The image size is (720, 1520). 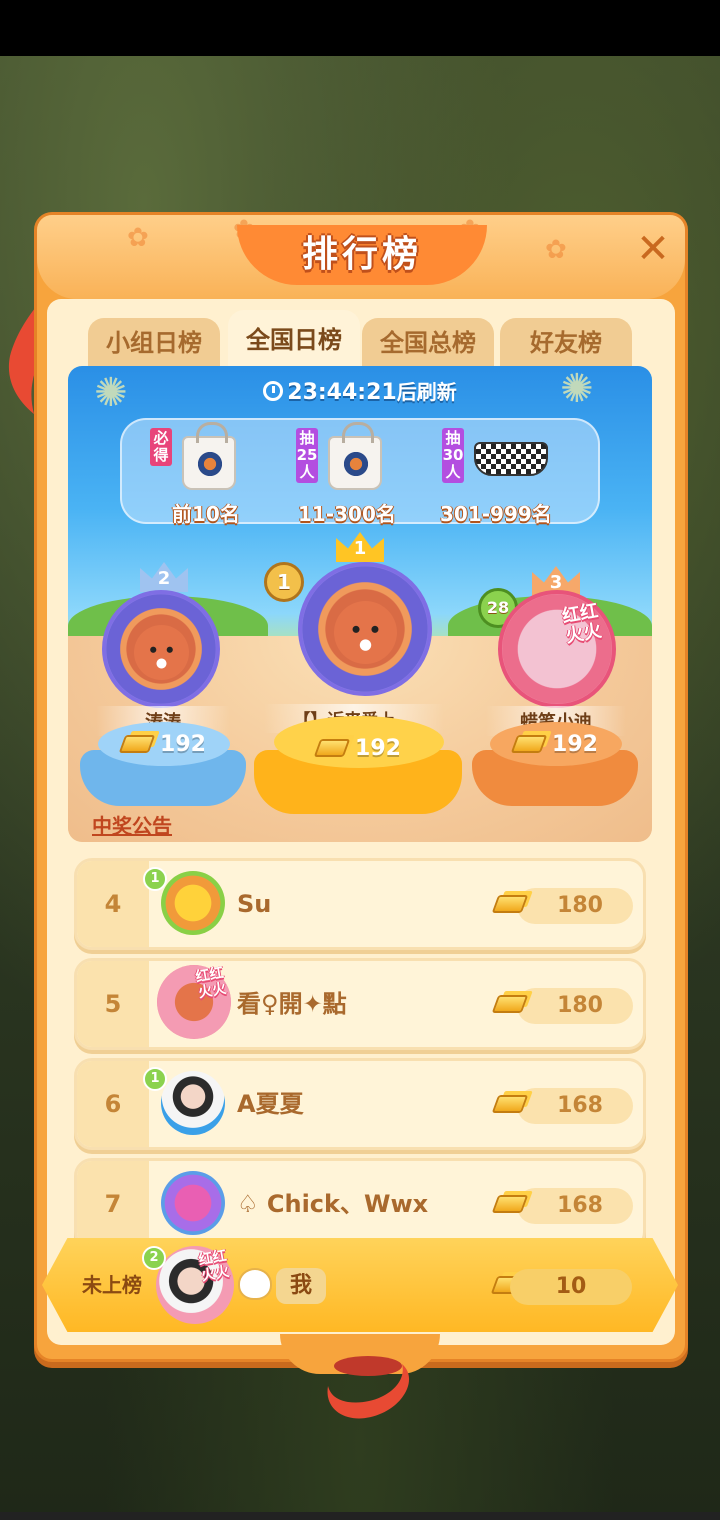 I want to click on table-row: 6 1 A夏夏 168, so click(x=360, y=1104).